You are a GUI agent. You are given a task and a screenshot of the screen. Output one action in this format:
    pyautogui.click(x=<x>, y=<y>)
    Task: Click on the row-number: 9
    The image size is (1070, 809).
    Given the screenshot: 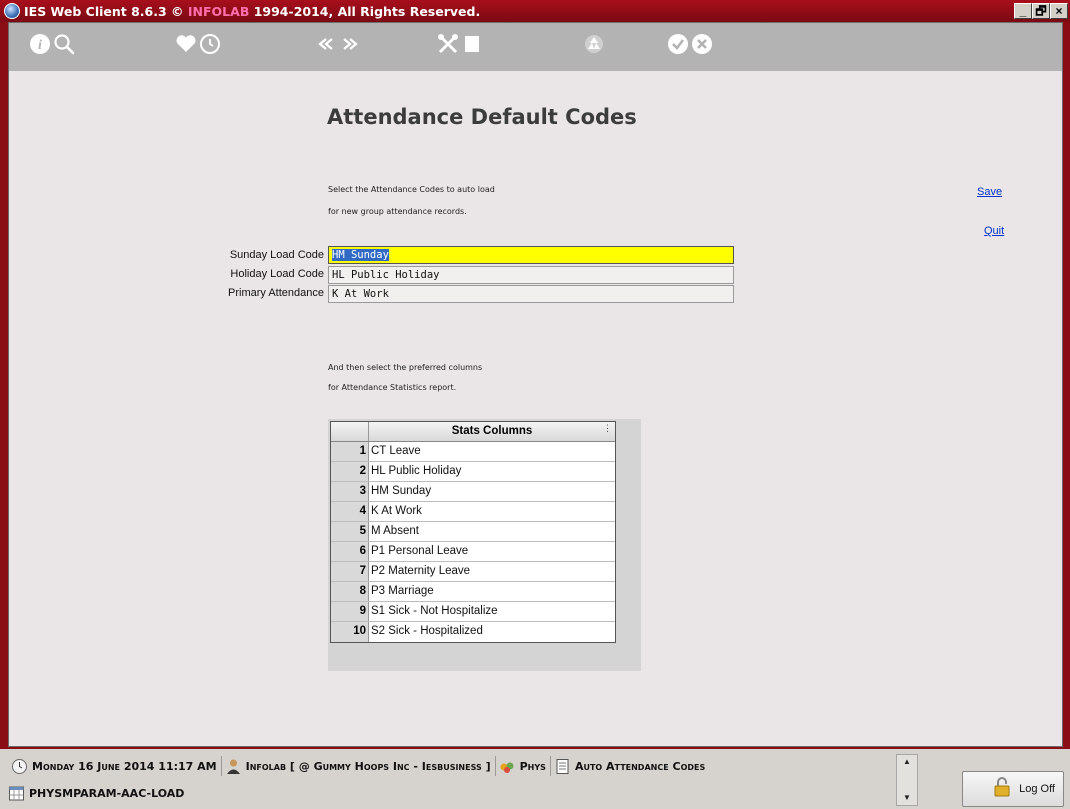 What is the action you would take?
    pyautogui.click(x=350, y=611)
    